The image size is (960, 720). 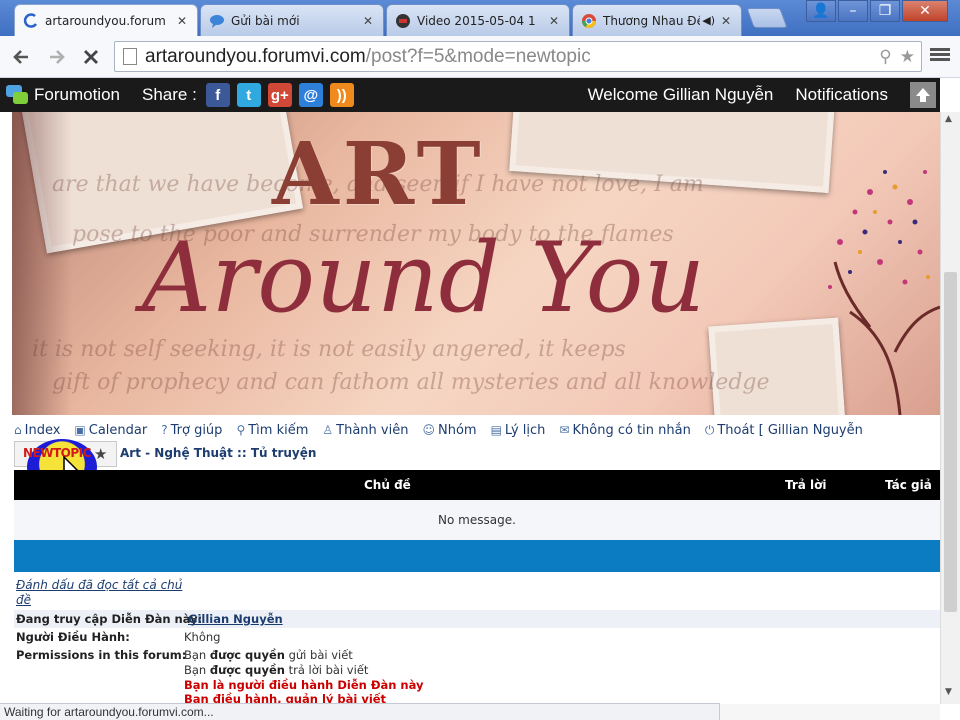 I want to click on email-icon: @, so click(x=310, y=95).